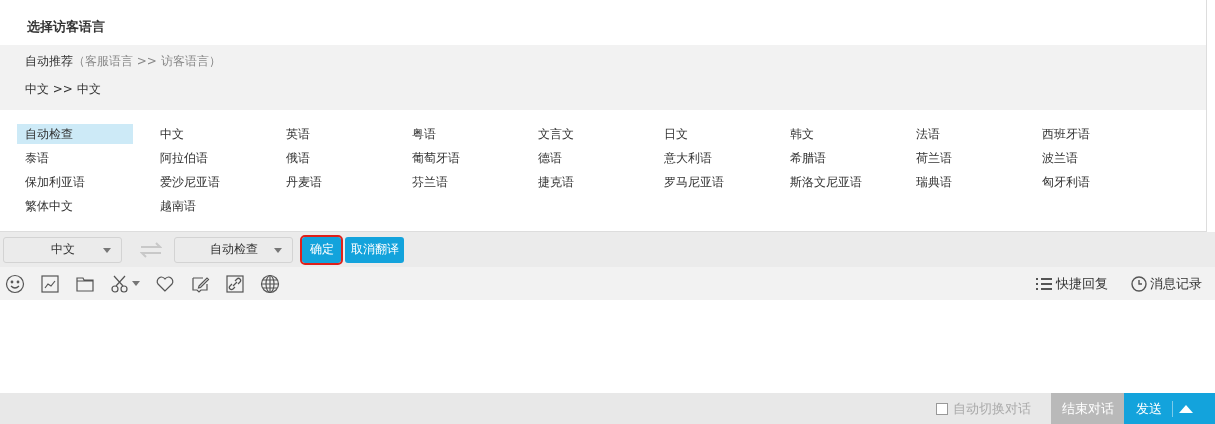 Image resolution: width=1215 pixels, height=424 pixels. I want to click on language-option: 意大利语, so click(714, 158).